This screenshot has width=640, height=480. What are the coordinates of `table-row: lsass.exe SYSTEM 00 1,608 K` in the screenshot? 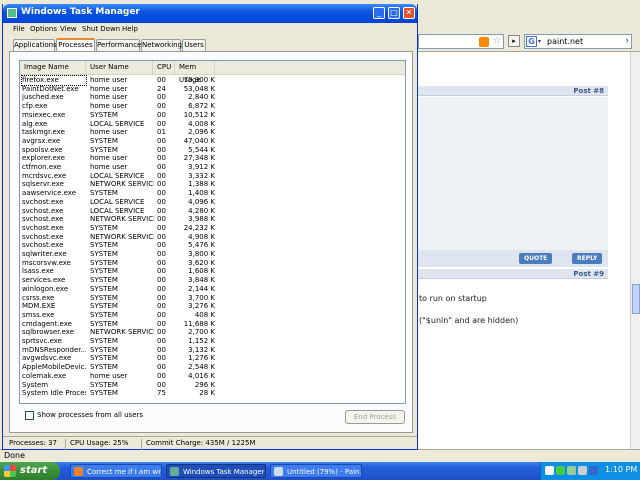 It's located at (212, 271).